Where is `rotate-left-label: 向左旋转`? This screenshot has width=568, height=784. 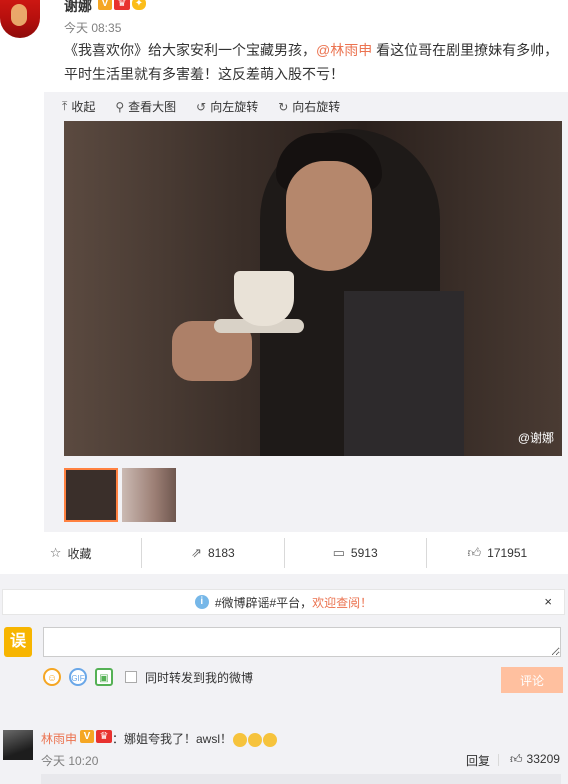 rotate-left-label: 向左旋转 is located at coordinates (234, 107).